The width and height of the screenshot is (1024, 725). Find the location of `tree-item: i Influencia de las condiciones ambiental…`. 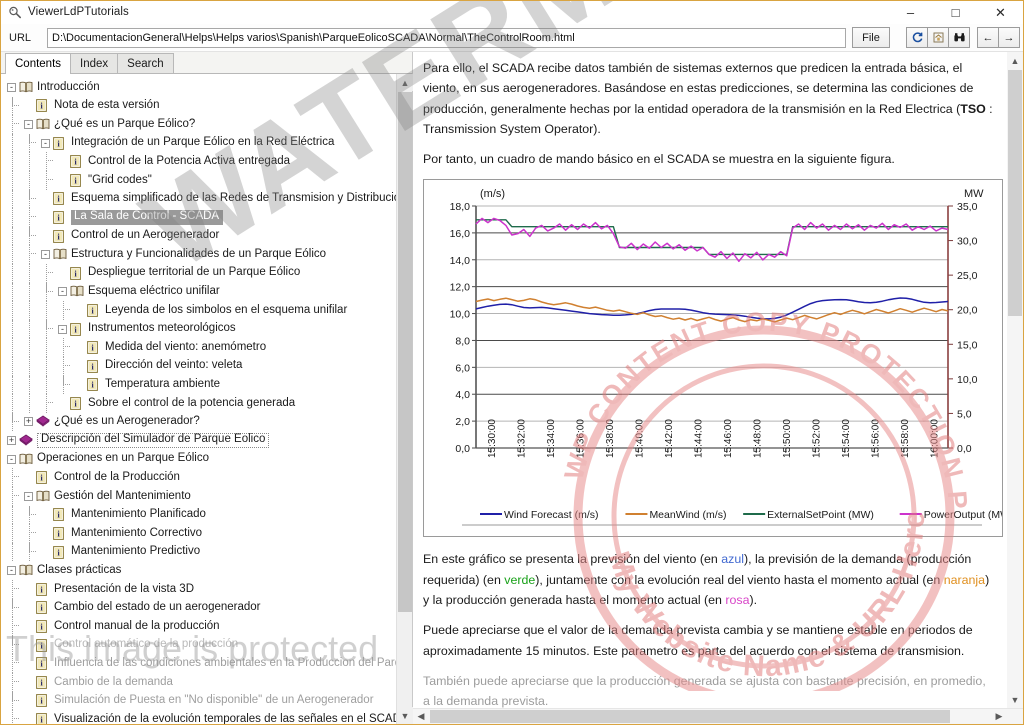

tree-item: i Influencia de las condiciones ambiental… is located at coordinates (206, 663).